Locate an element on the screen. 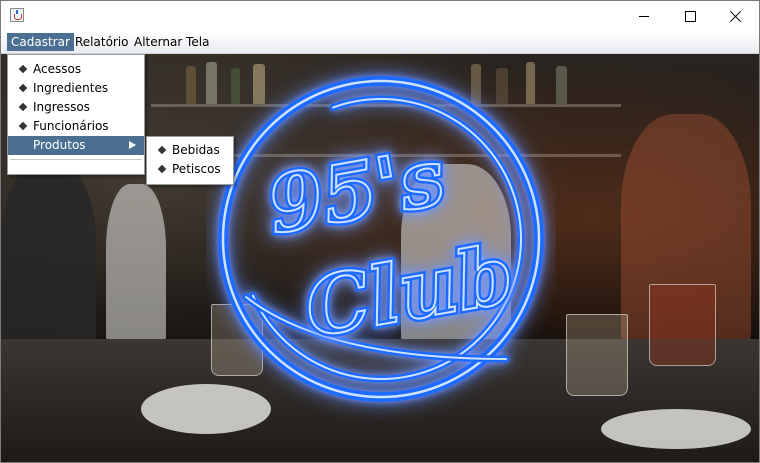 This screenshot has width=760, height=463. menu-item-bebidas: Bebidas is located at coordinates (190, 150).